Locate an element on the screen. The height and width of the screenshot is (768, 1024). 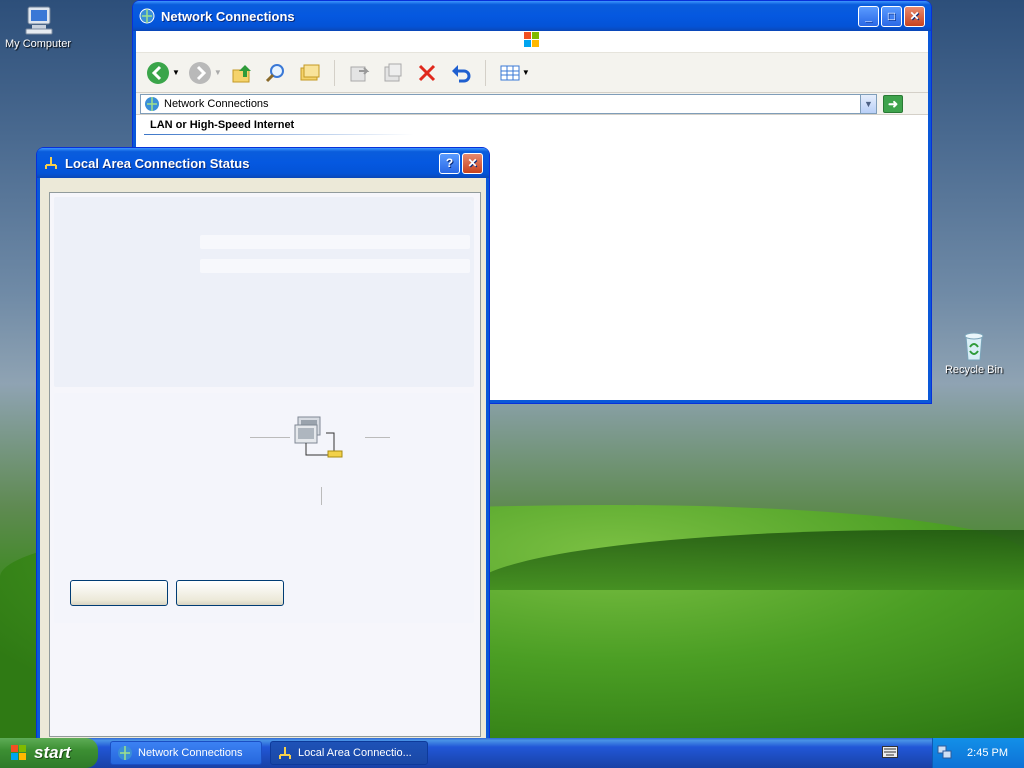
dialog-title: Local Area Connection Status is located at coordinates (157, 163).